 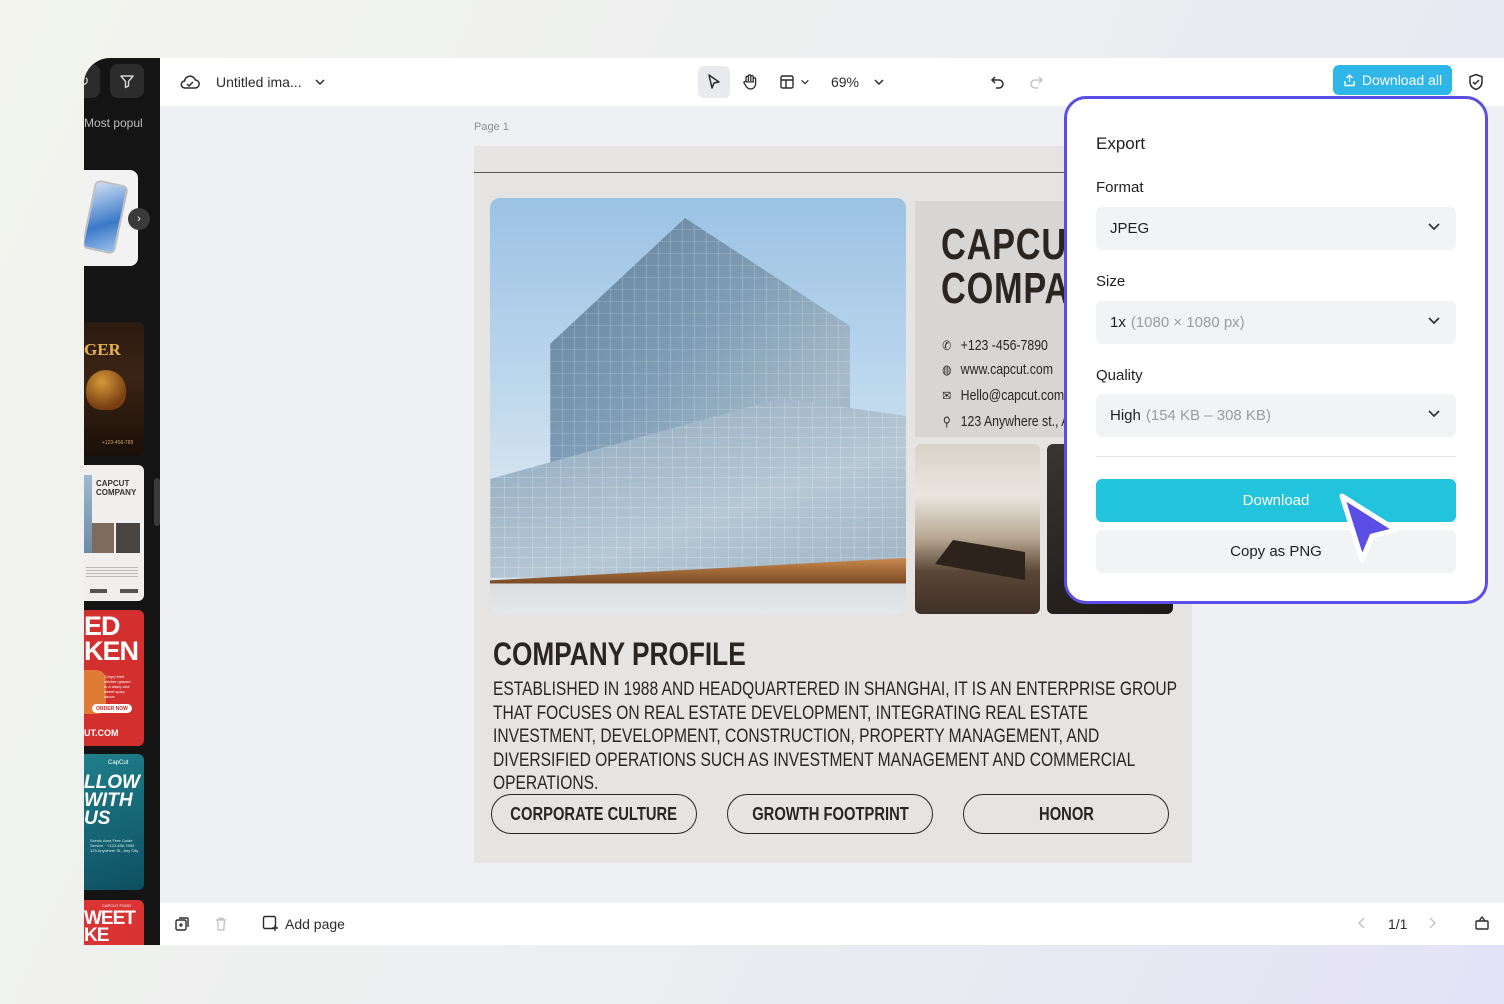 What do you see at coordinates (1119, 375) in the screenshot?
I see `quality-label: Quality` at bounding box center [1119, 375].